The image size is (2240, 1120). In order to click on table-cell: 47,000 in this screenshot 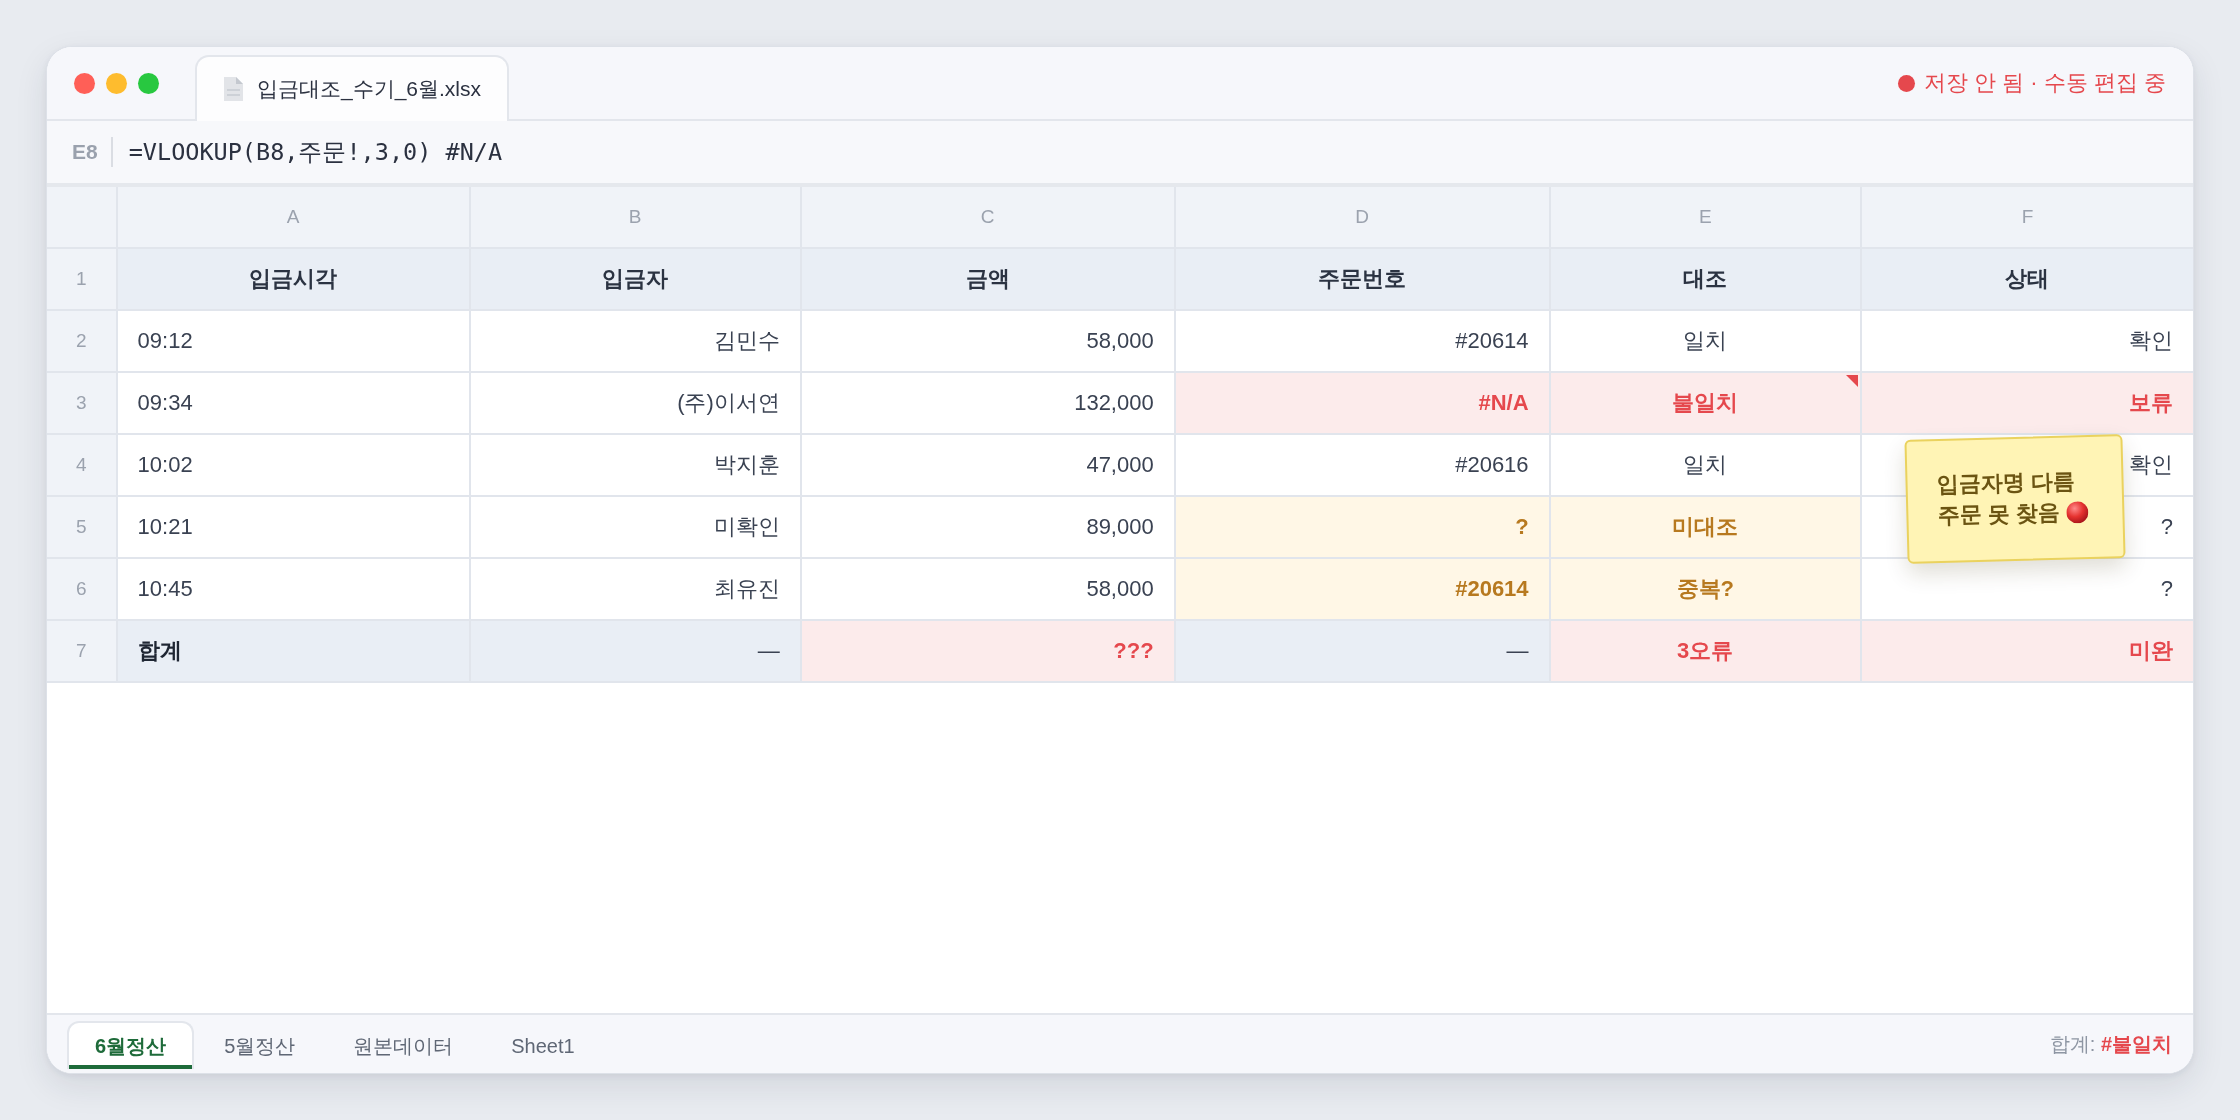, I will do `click(987, 465)`.